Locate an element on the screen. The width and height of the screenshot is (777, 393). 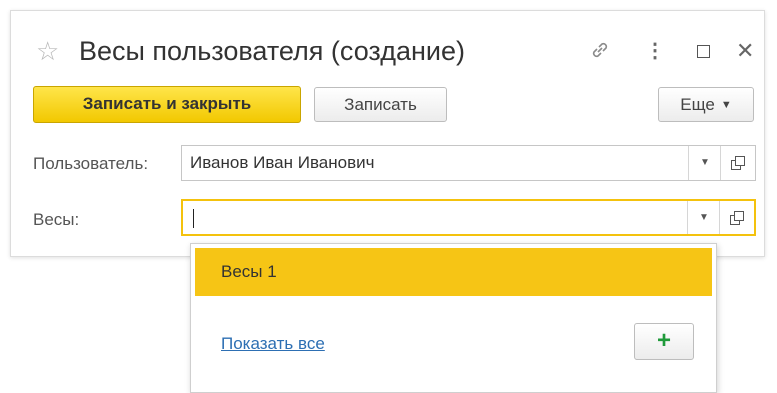
plus-icon: + is located at coordinates (663, 340).